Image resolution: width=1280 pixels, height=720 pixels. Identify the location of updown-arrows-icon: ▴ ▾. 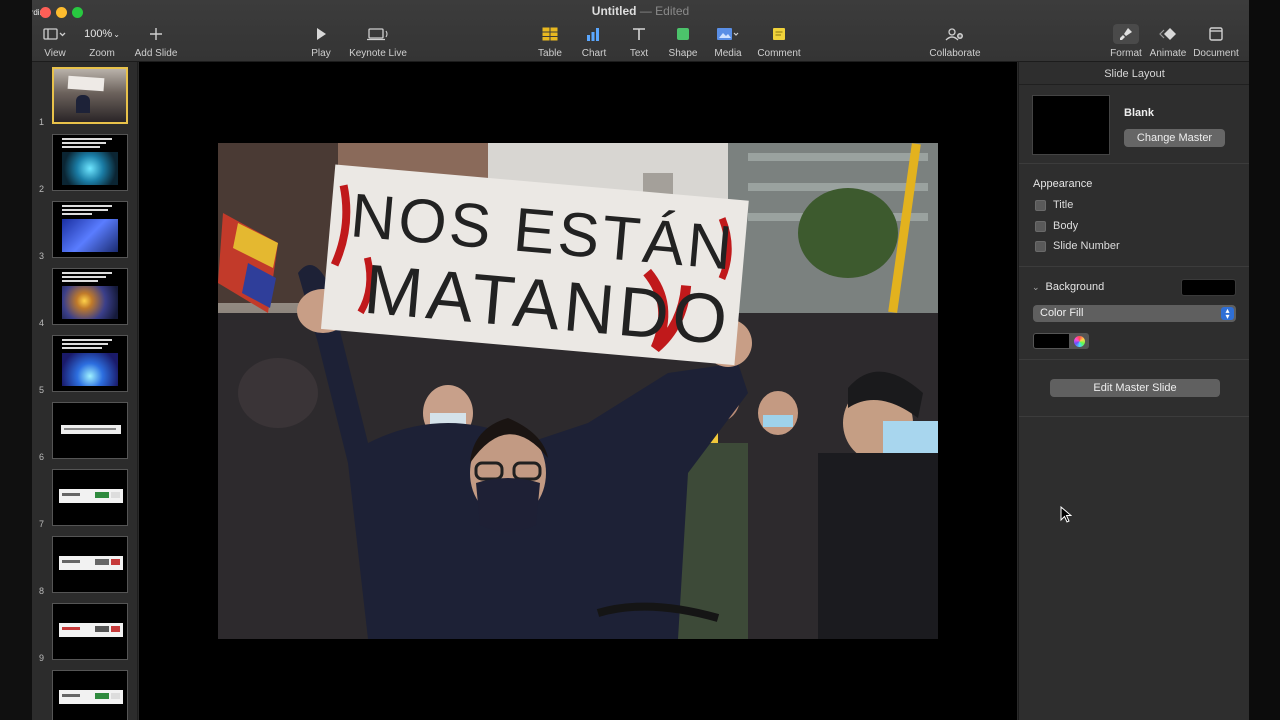
(1227, 314).